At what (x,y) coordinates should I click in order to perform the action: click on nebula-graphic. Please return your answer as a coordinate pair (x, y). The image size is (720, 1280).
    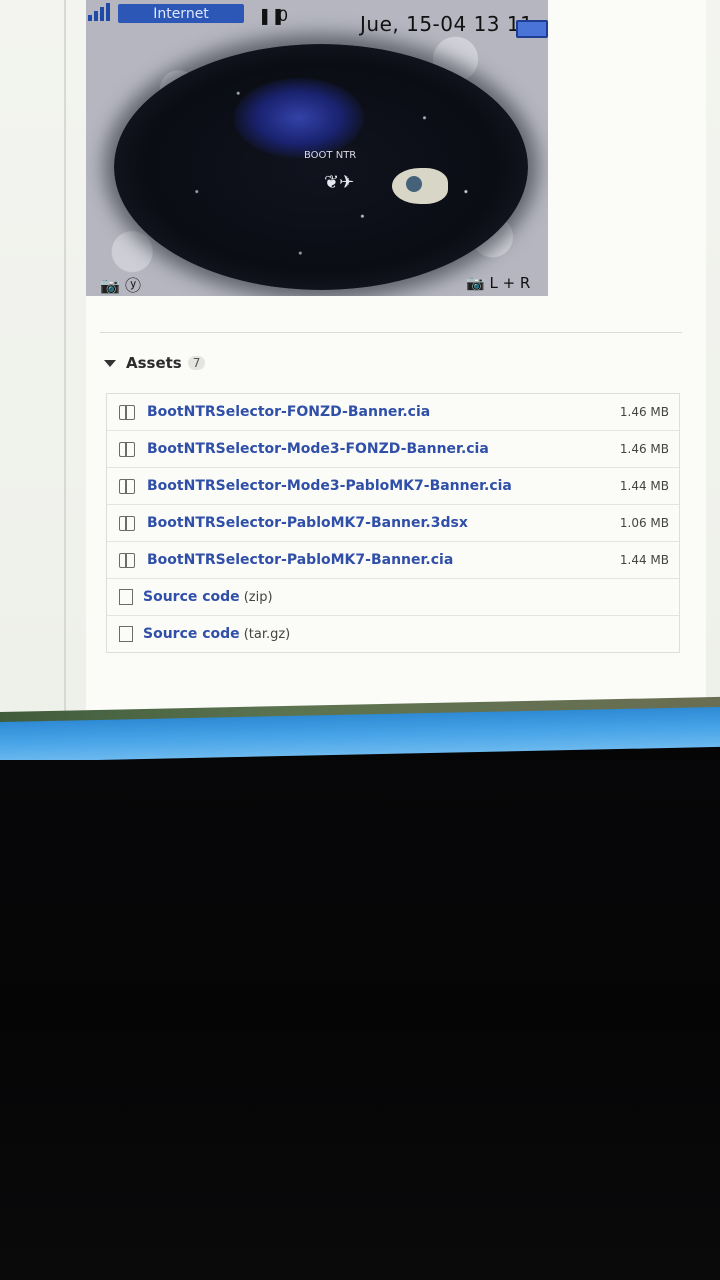
    Looking at the image, I should click on (299, 118).